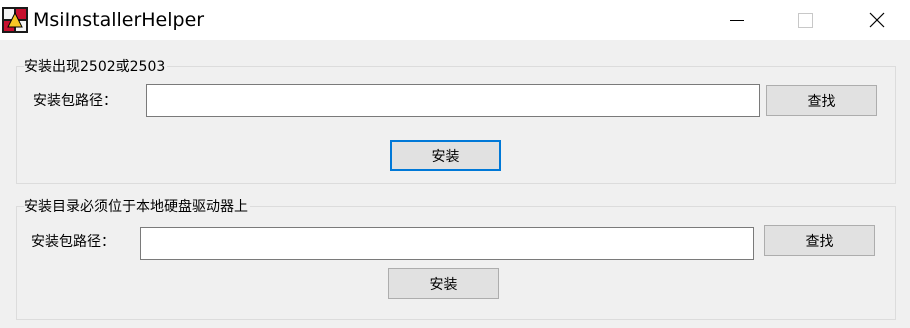 Image resolution: width=910 pixels, height=328 pixels. Describe the element at coordinates (96, 67) in the screenshot. I see `group-legend-2502-2503: 安装出现2502或2503` at that location.